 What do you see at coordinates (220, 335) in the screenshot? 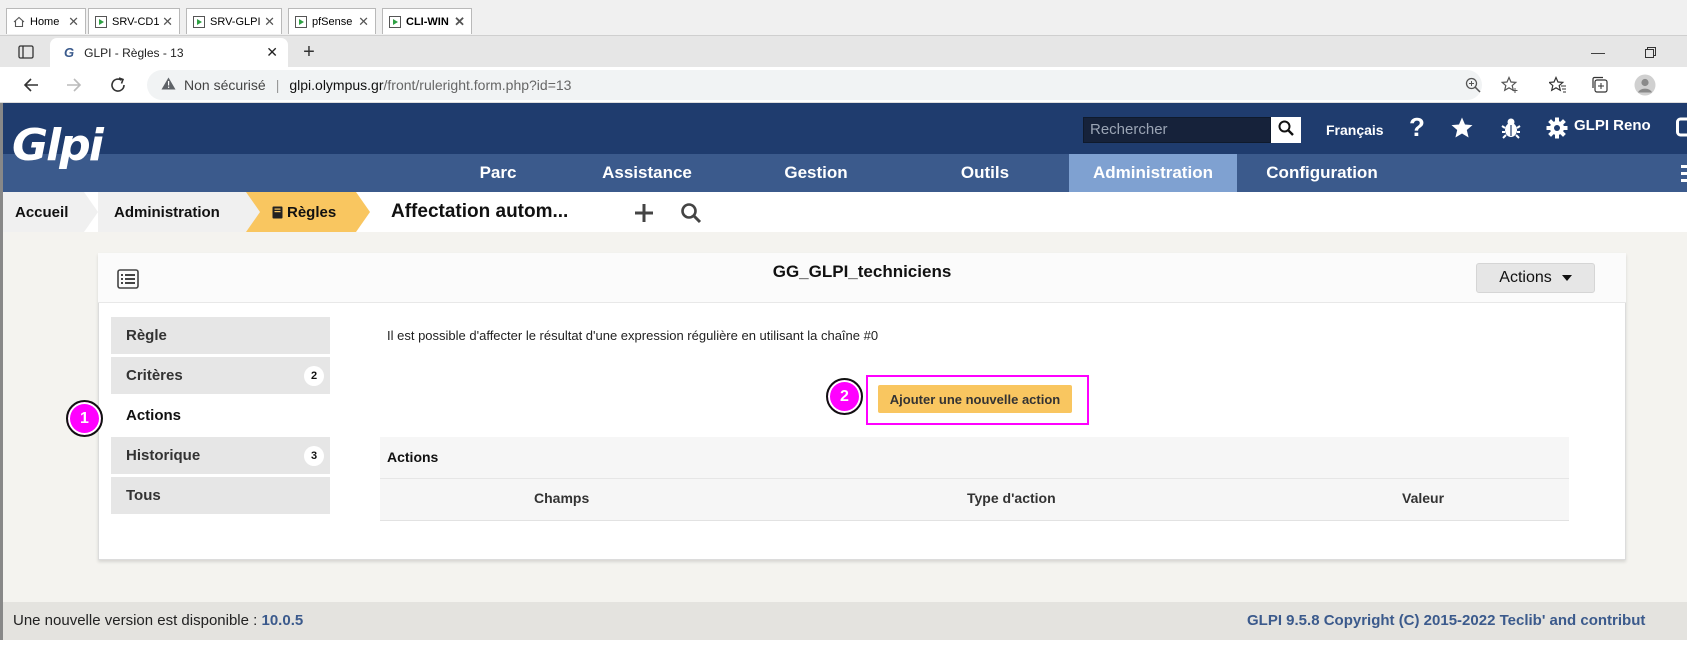
I see `tab-regle: Règle` at bounding box center [220, 335].